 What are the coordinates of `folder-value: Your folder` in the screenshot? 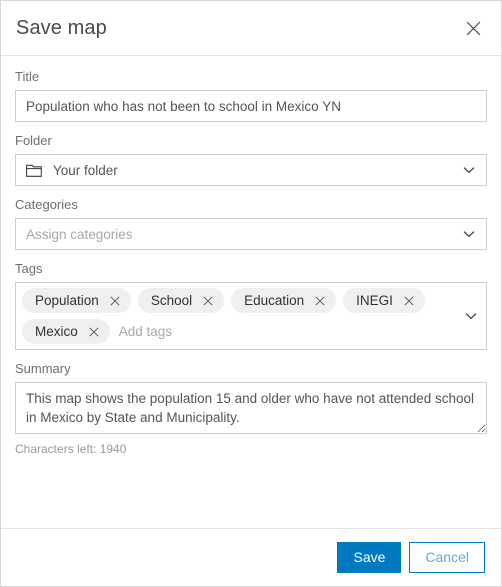 It's located at (85, 170).